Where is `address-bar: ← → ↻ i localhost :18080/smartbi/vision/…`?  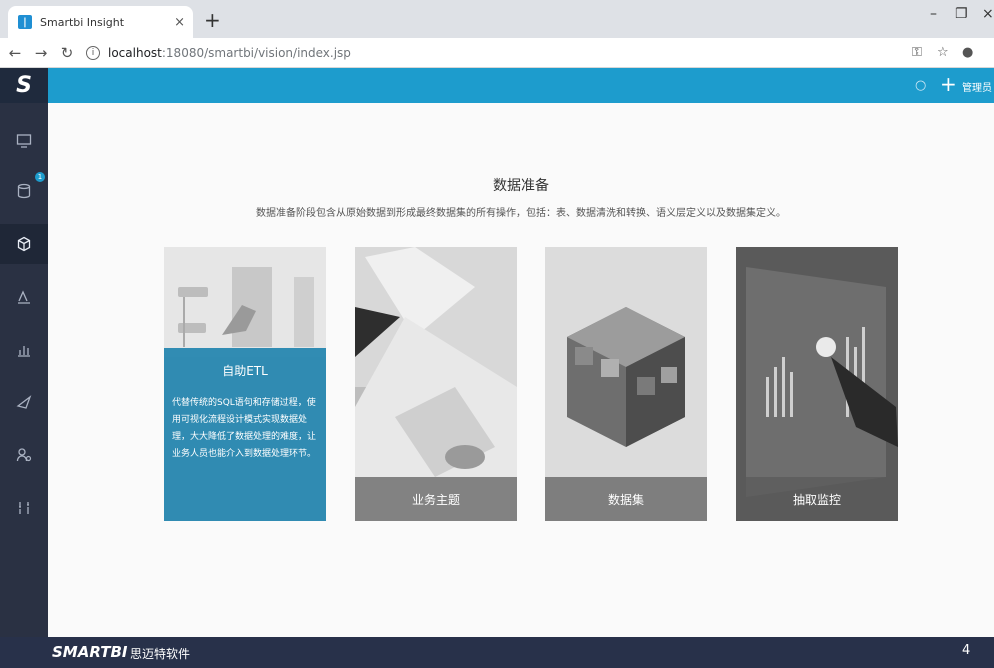
address-bar: ← → ↻ i localhost :18080/smartbi/vision/… is located at coordinates (497, 53).